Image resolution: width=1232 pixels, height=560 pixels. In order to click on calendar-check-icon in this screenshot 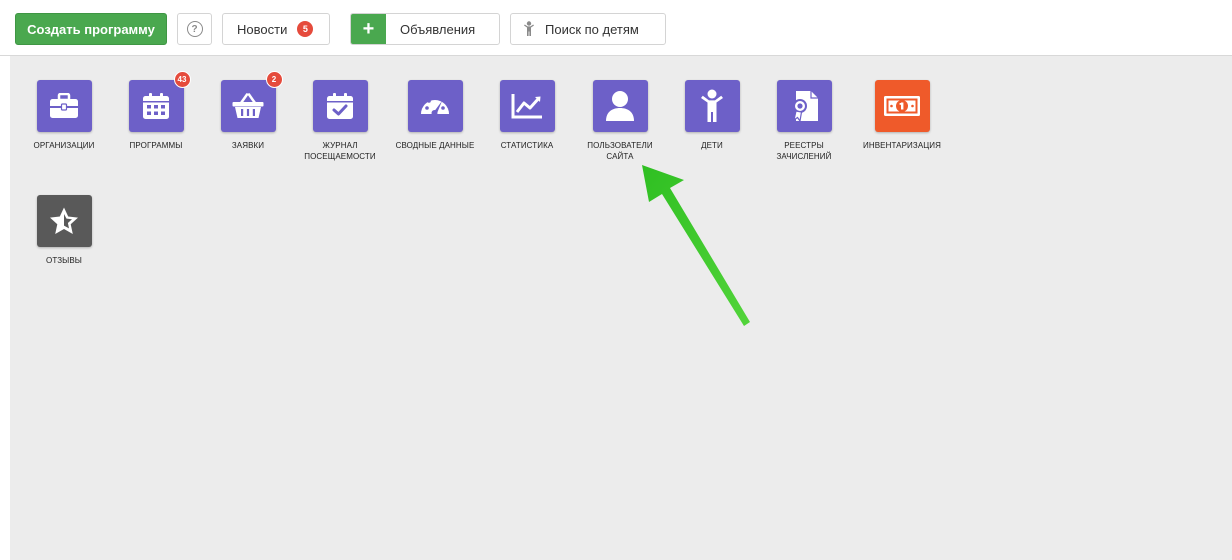, I will do `click(340, 106)`.